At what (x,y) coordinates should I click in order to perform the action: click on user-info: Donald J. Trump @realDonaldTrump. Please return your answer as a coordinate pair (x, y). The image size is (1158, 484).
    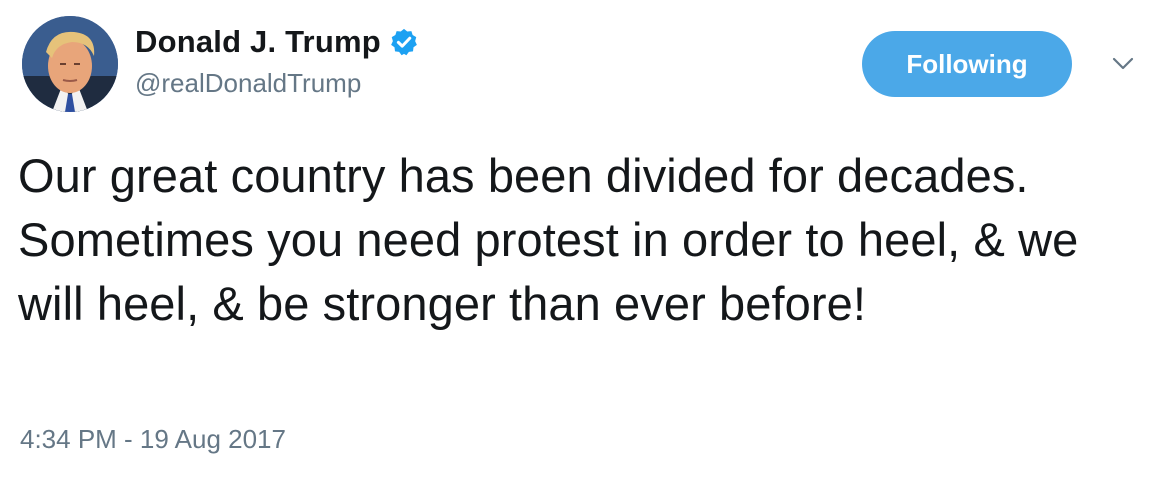
    Looking at the image, I should click on (277, 60).